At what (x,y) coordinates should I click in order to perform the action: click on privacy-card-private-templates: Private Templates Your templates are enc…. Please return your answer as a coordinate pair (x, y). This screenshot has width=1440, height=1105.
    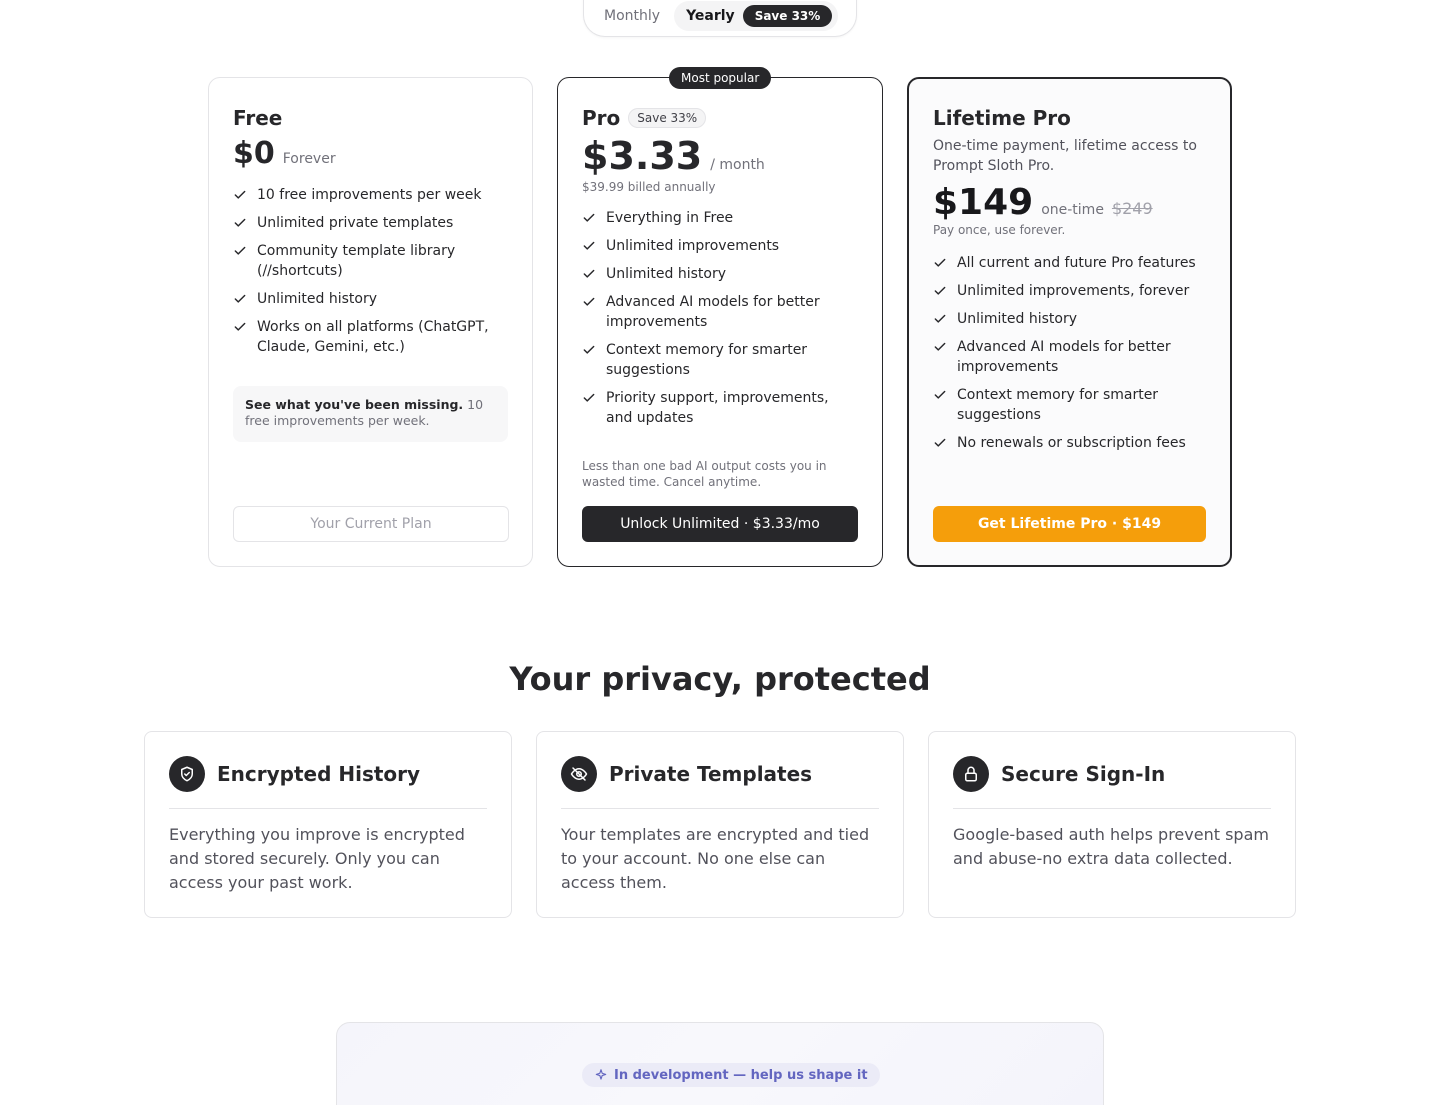
    Looking at the image, I should click on (720, 824).